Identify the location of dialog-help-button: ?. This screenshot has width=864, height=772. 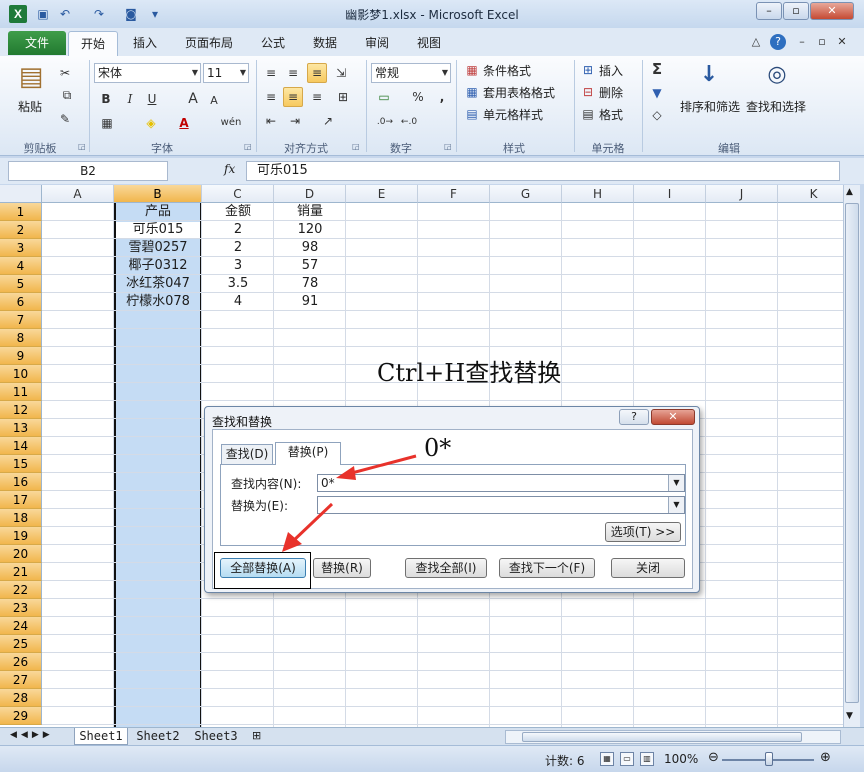
(634, 417).